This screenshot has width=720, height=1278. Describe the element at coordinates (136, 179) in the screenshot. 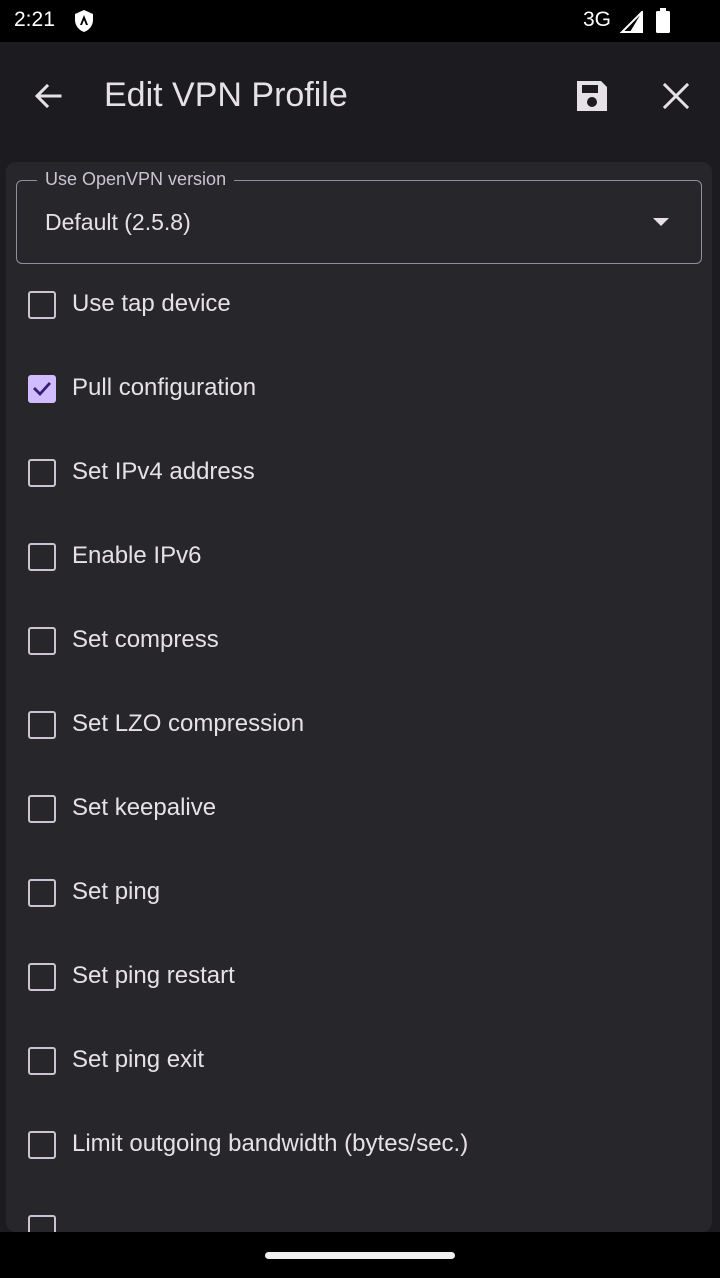

I see `version-field-label: Use OpenVPN version` at that location.